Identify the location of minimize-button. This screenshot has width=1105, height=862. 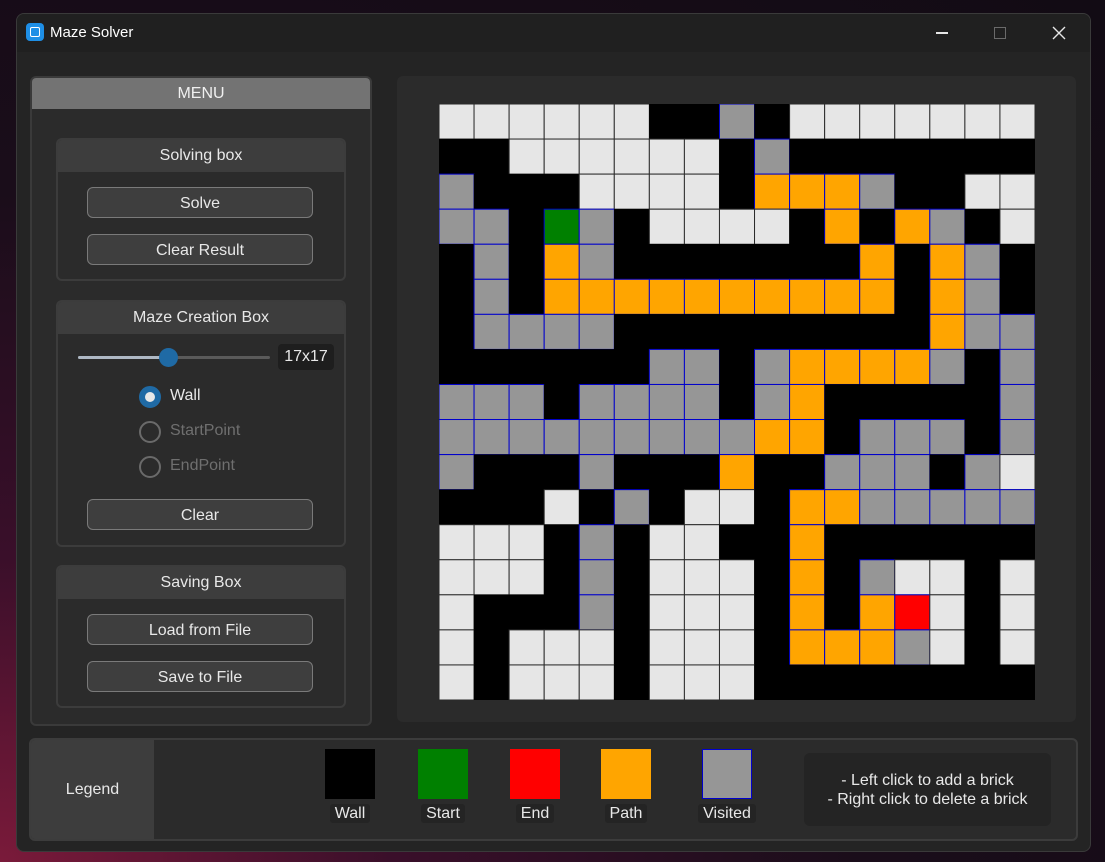
(942, 33).